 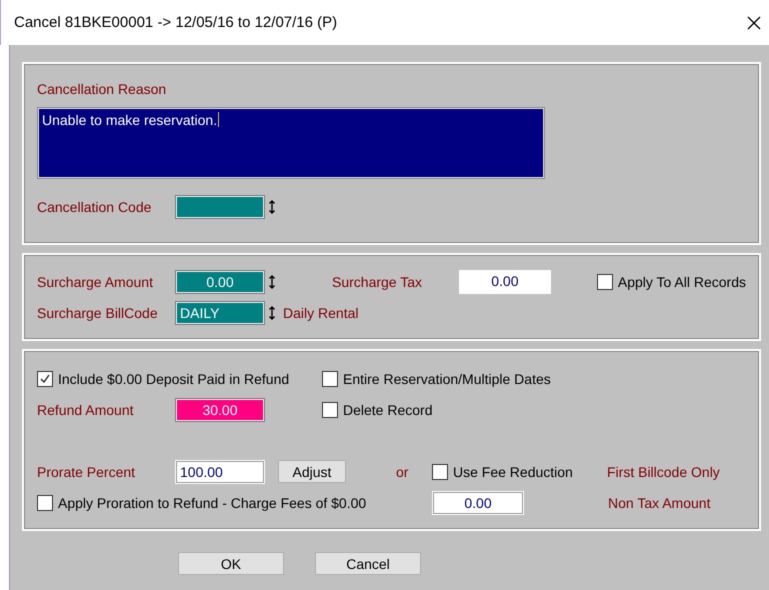 What do you see at coordinates (220, 206) in the screenshot?
I see `code-field` at bounding box center [220, 206].